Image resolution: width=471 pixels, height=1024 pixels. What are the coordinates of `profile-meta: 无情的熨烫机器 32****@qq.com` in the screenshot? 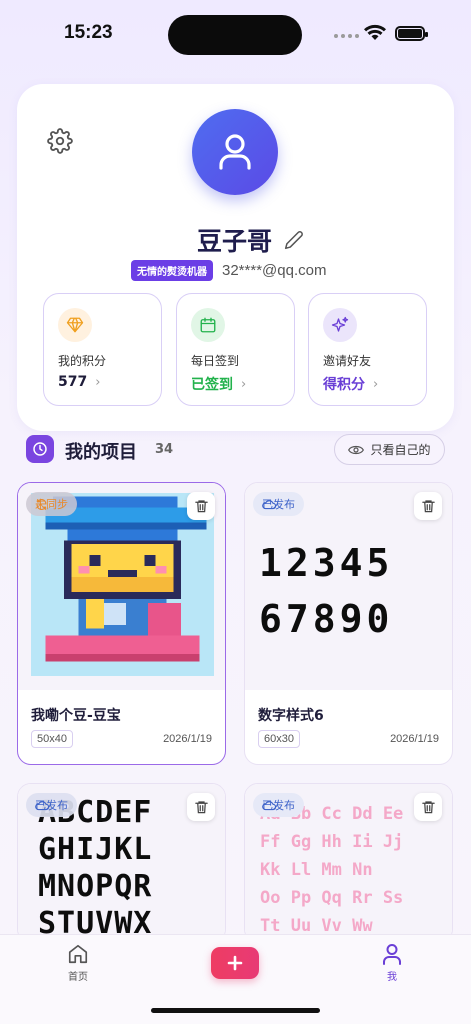 It's located at (228, 270).